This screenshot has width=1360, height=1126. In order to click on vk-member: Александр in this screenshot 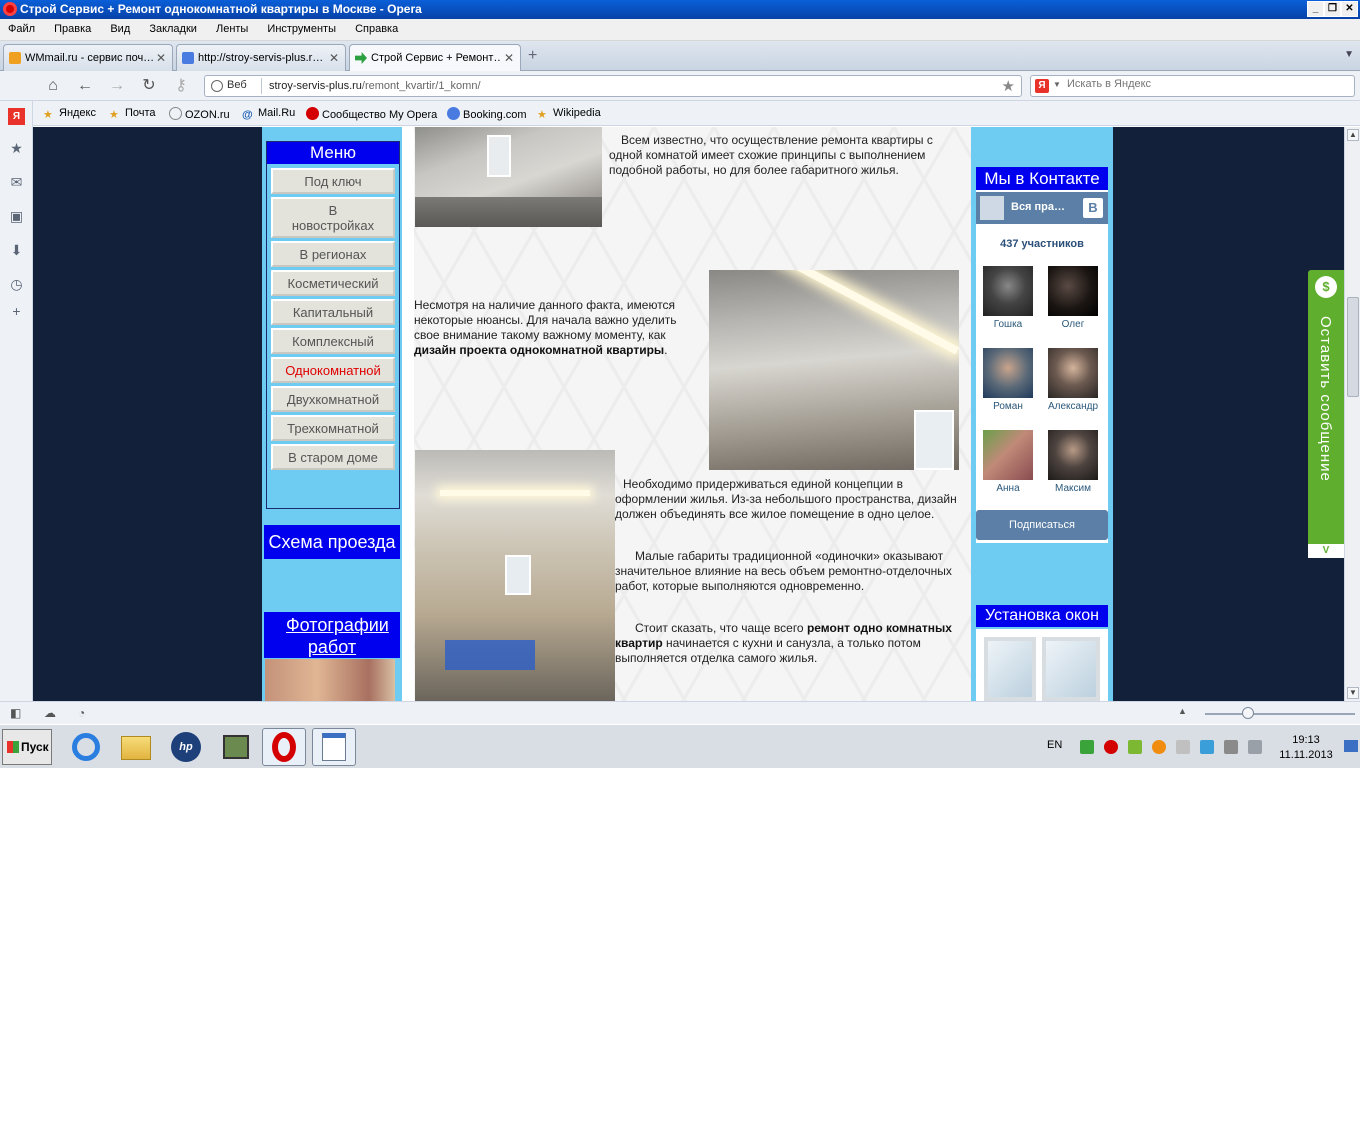, I will do `click(1073, 380)`.